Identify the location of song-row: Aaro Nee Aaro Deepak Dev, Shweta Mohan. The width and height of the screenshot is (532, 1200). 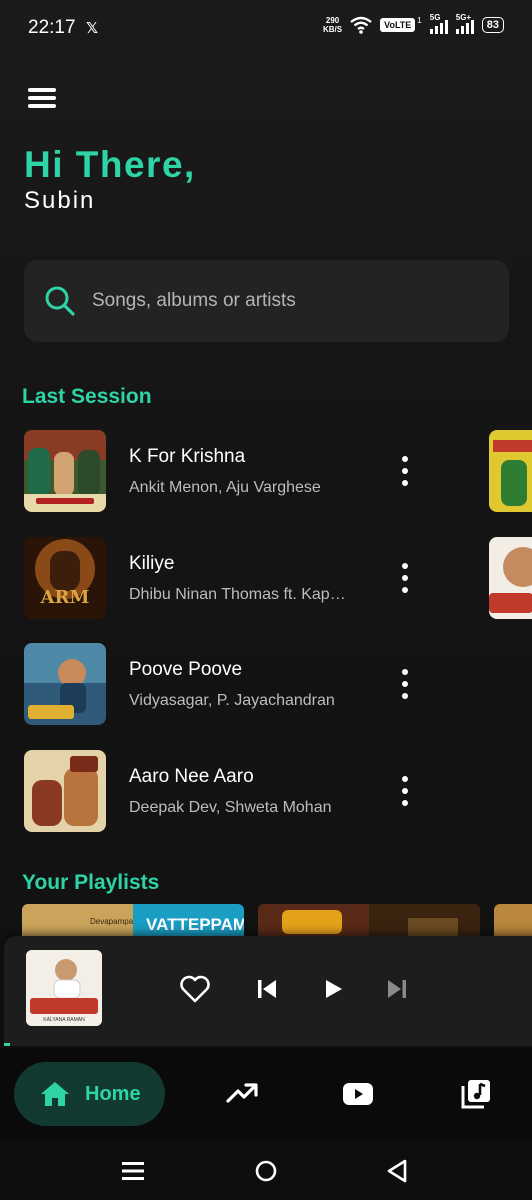
(244, 791).